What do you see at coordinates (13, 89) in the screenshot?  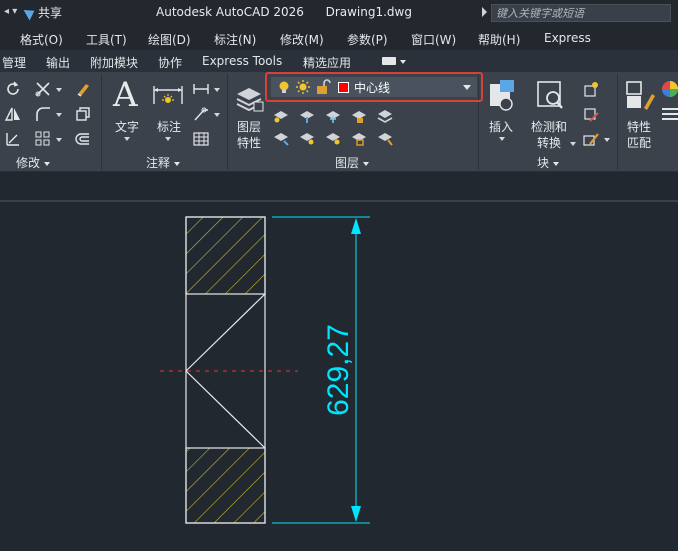 I see `rotate-icon` at bounding box center [13, 89].